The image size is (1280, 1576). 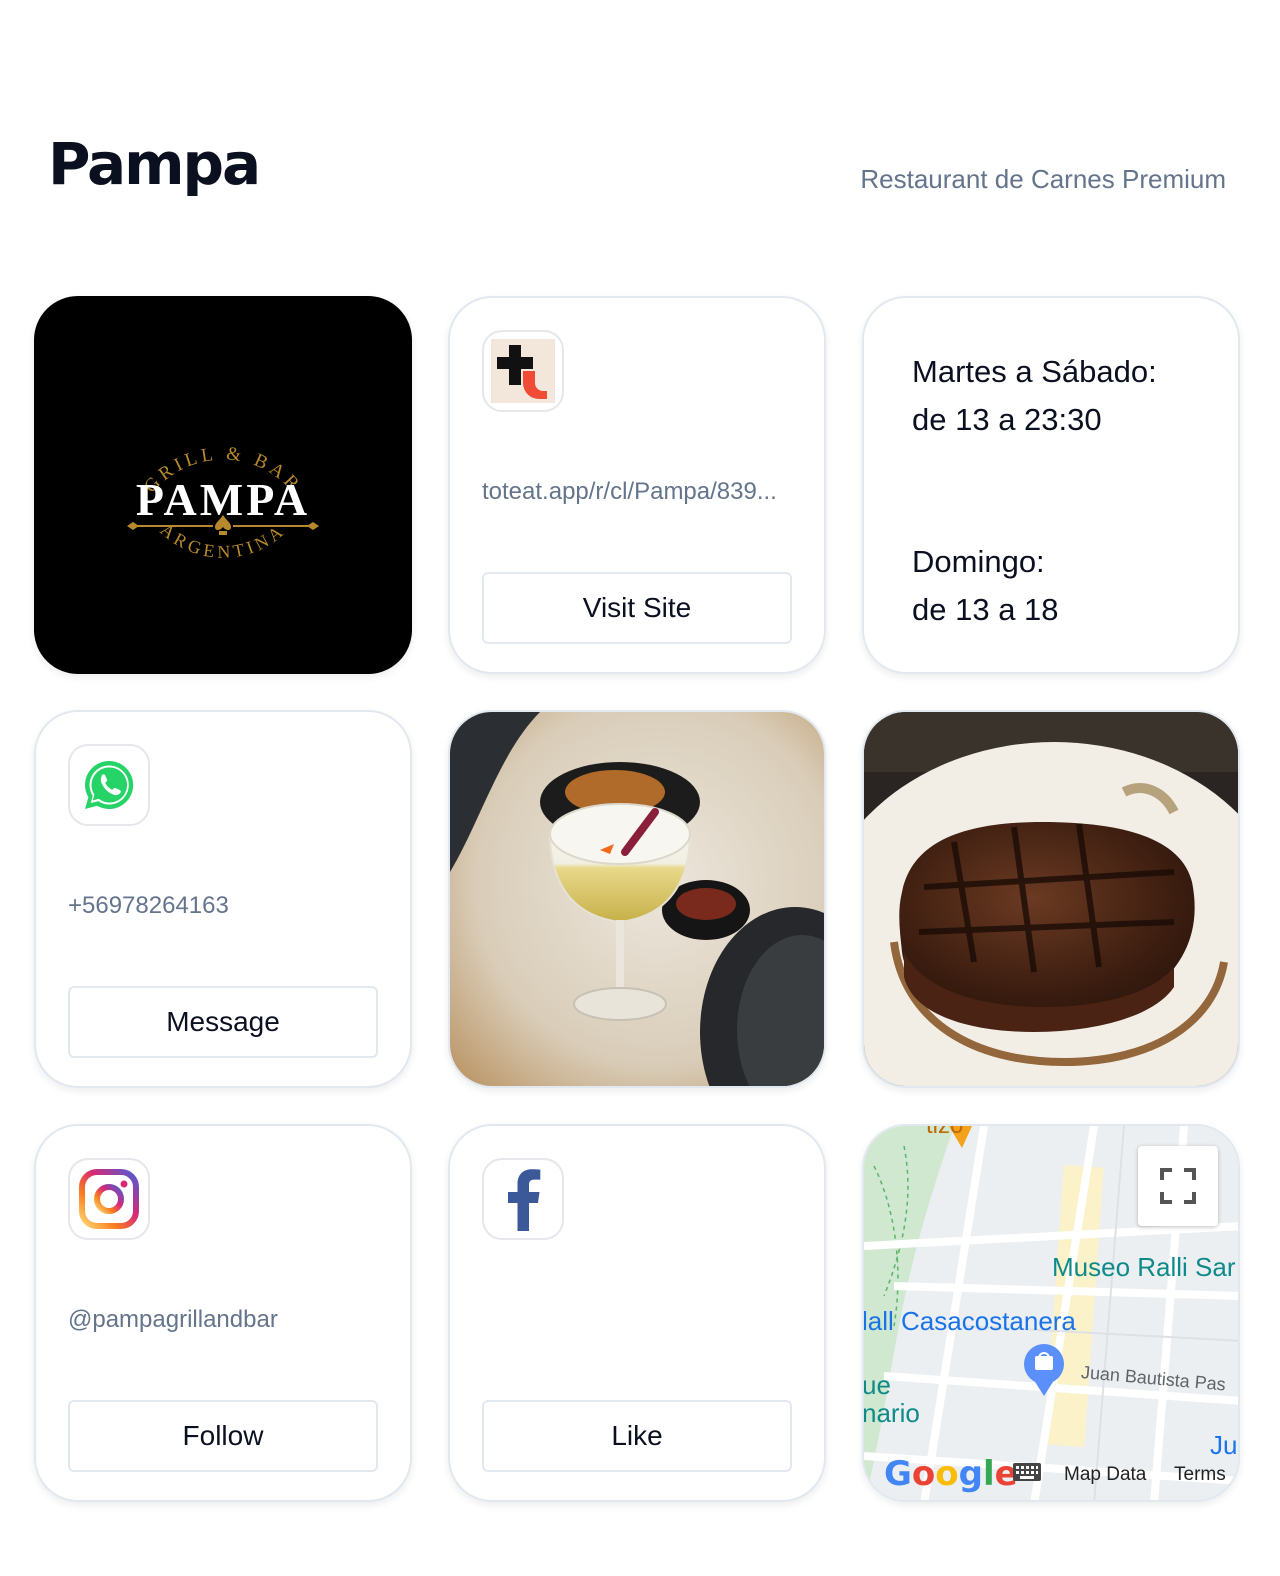 I want to click on instagram-handle: @pampagrillandbar, so click(x=173, y=1319).